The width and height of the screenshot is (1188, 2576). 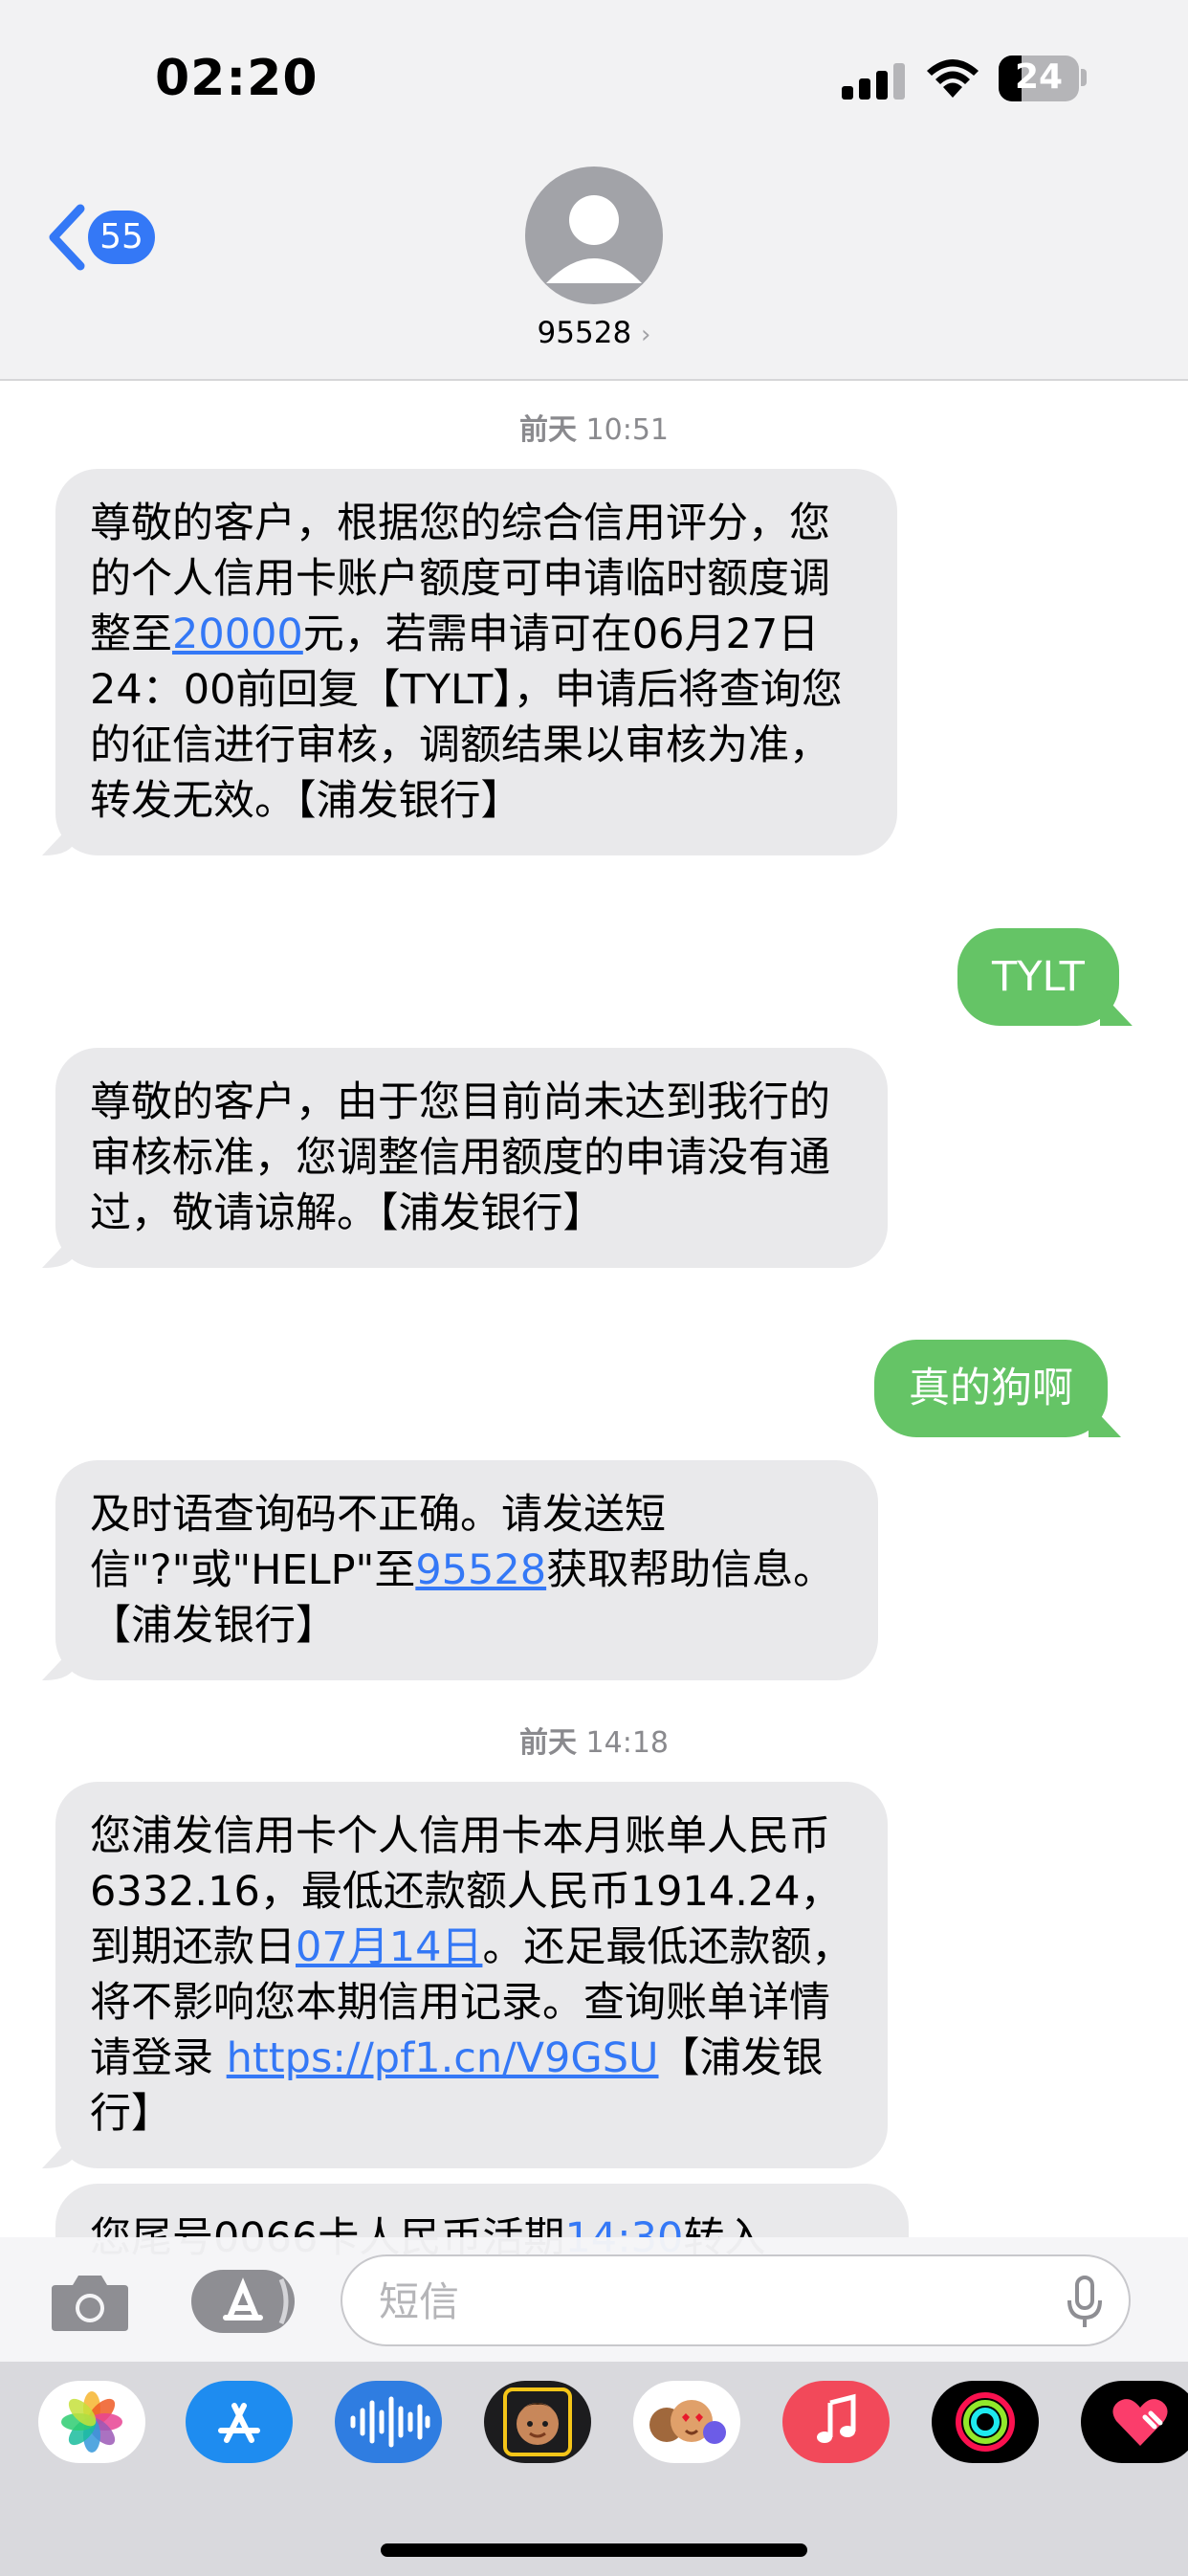 I want to click on message-timestamp: 前天 14:18, so click(x=594, y=1740).